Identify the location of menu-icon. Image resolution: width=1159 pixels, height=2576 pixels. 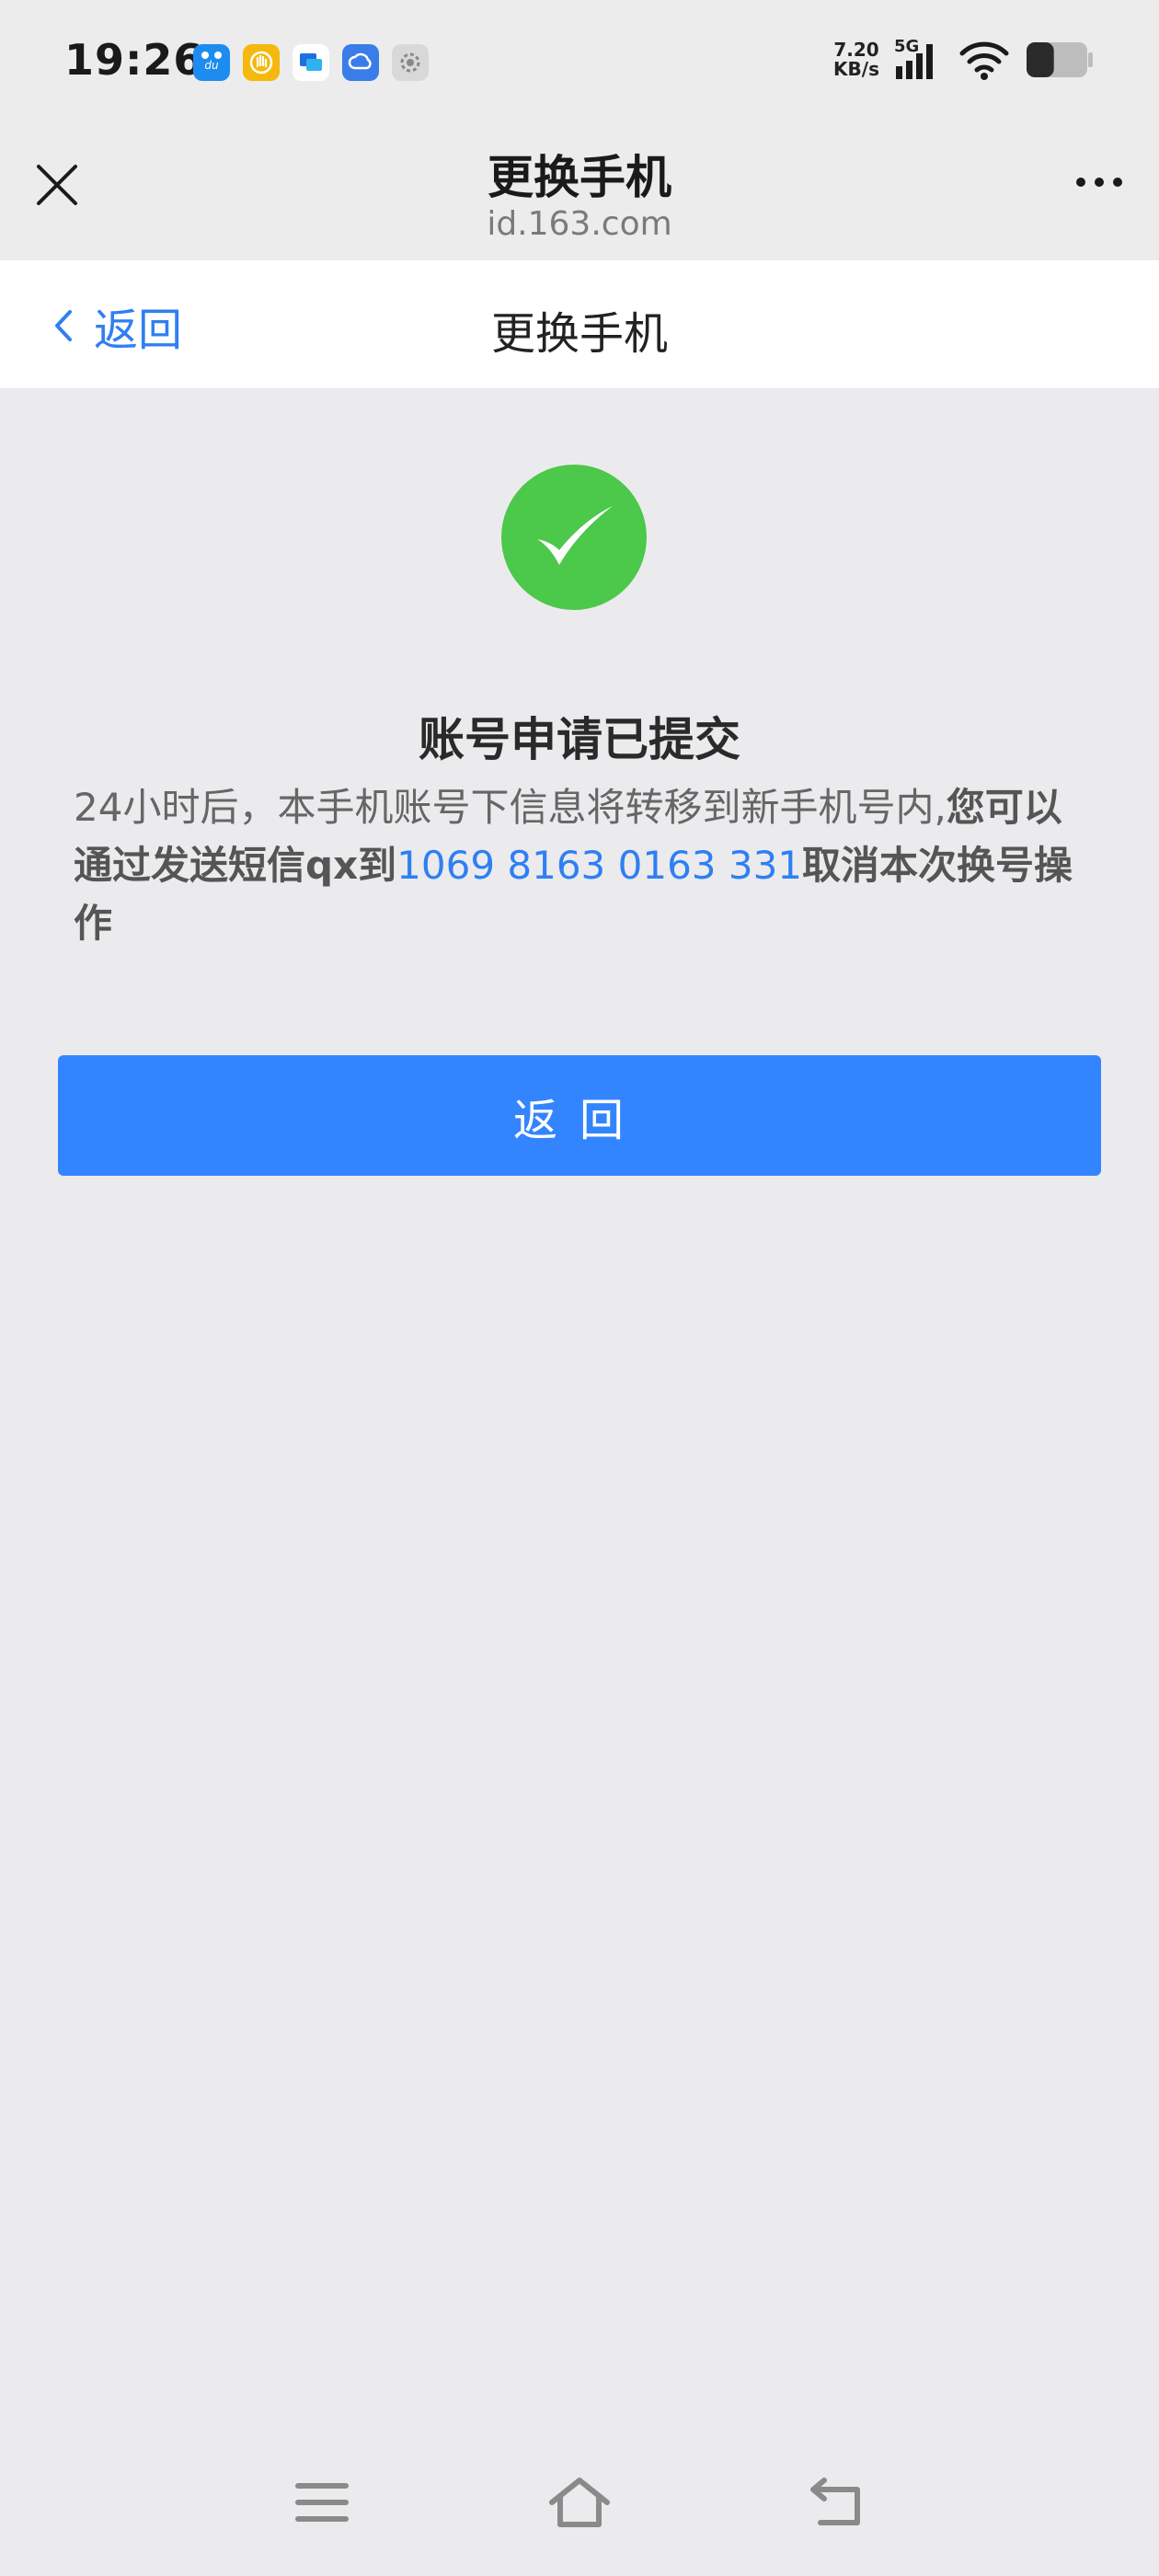
(322, 2502).